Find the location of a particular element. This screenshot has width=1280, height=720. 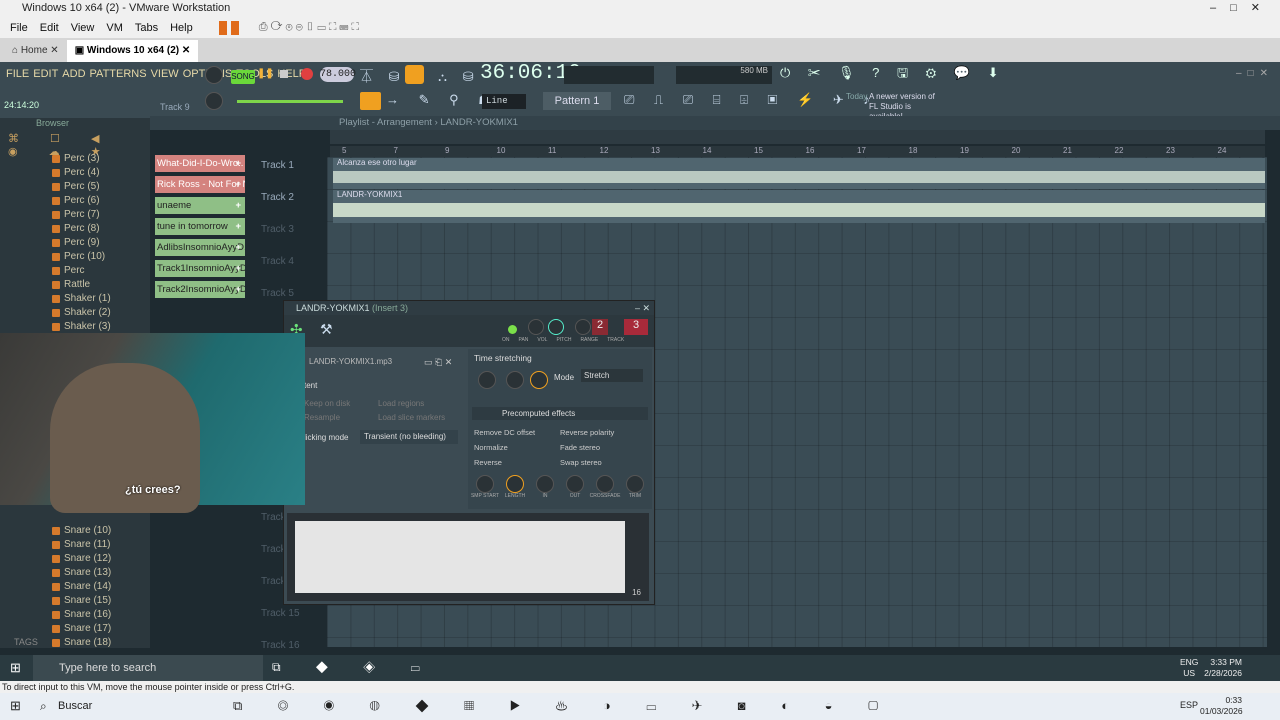

ts-mul-knob is located at coordinates (515, 380).